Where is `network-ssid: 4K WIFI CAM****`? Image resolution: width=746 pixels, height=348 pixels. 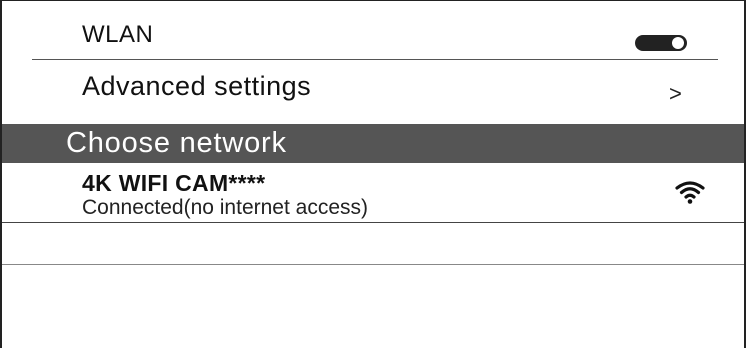 network-ssid: 4K WIFI CAM**** is located at coordinates (174, 183).